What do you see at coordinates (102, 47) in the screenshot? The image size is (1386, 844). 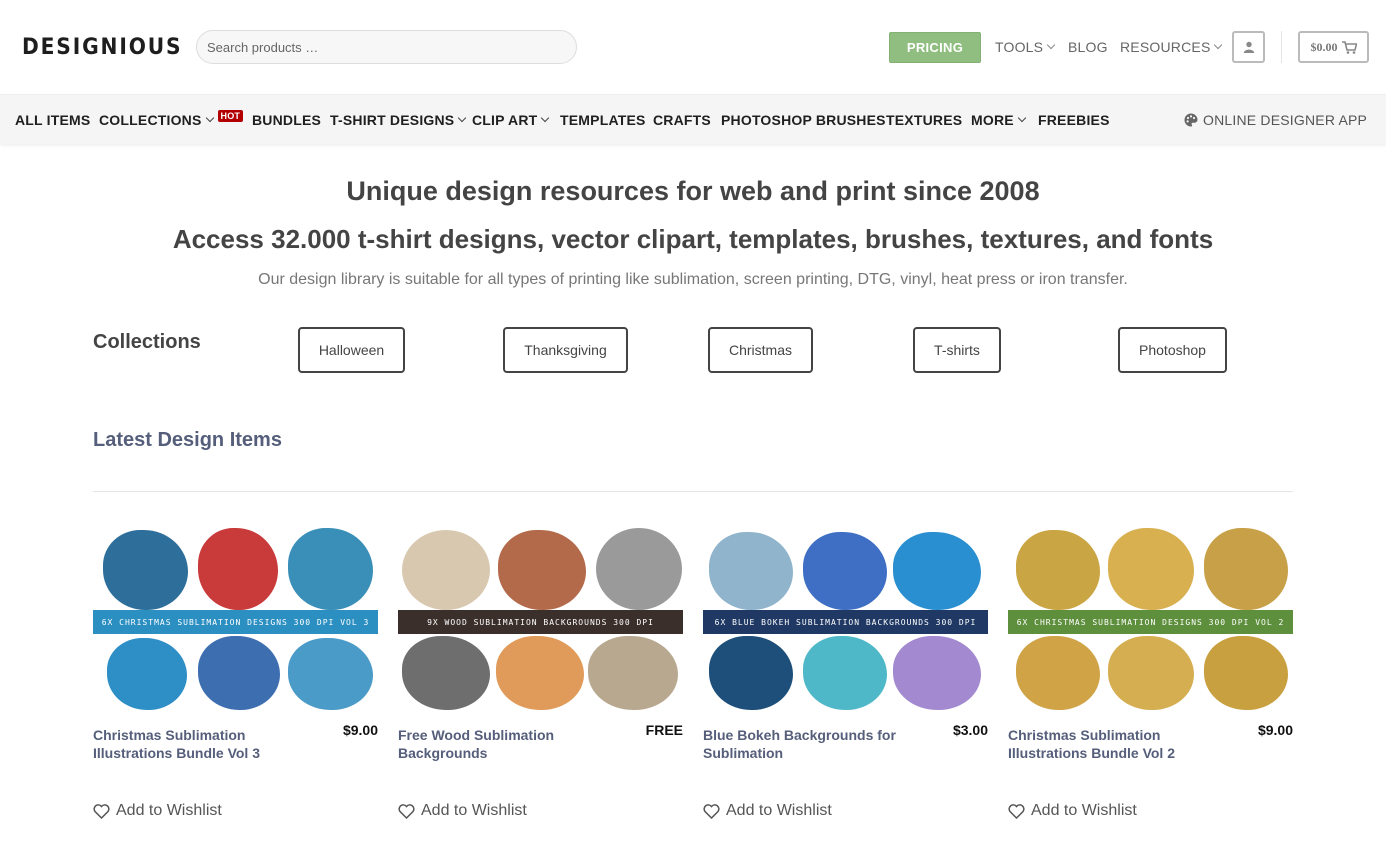 I see `site-logo: DESIGNIOUS` at bounding box center [102, 47].